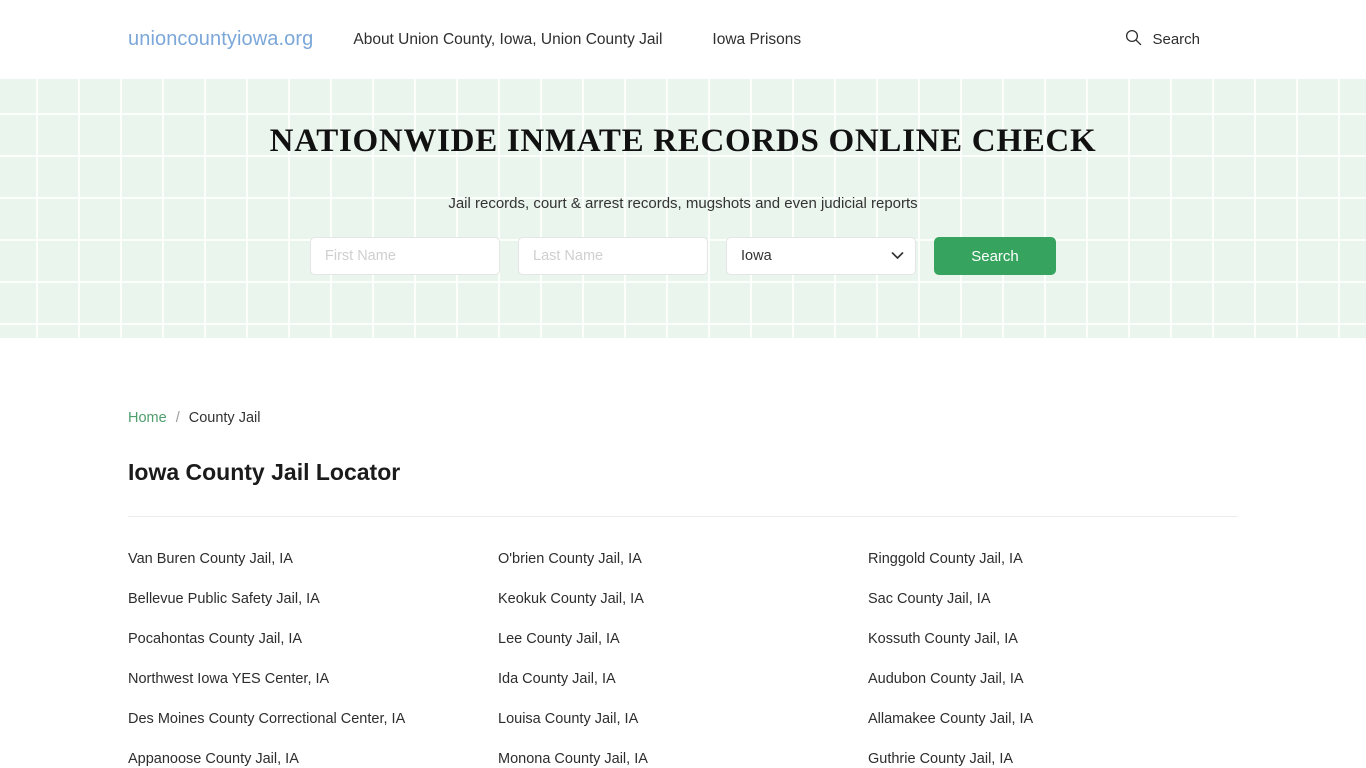  What do you see at coordinates (683, 679) in the screenshot?
I see `list-item: Ida County Jail, IA` at bounding box center [683, 679].